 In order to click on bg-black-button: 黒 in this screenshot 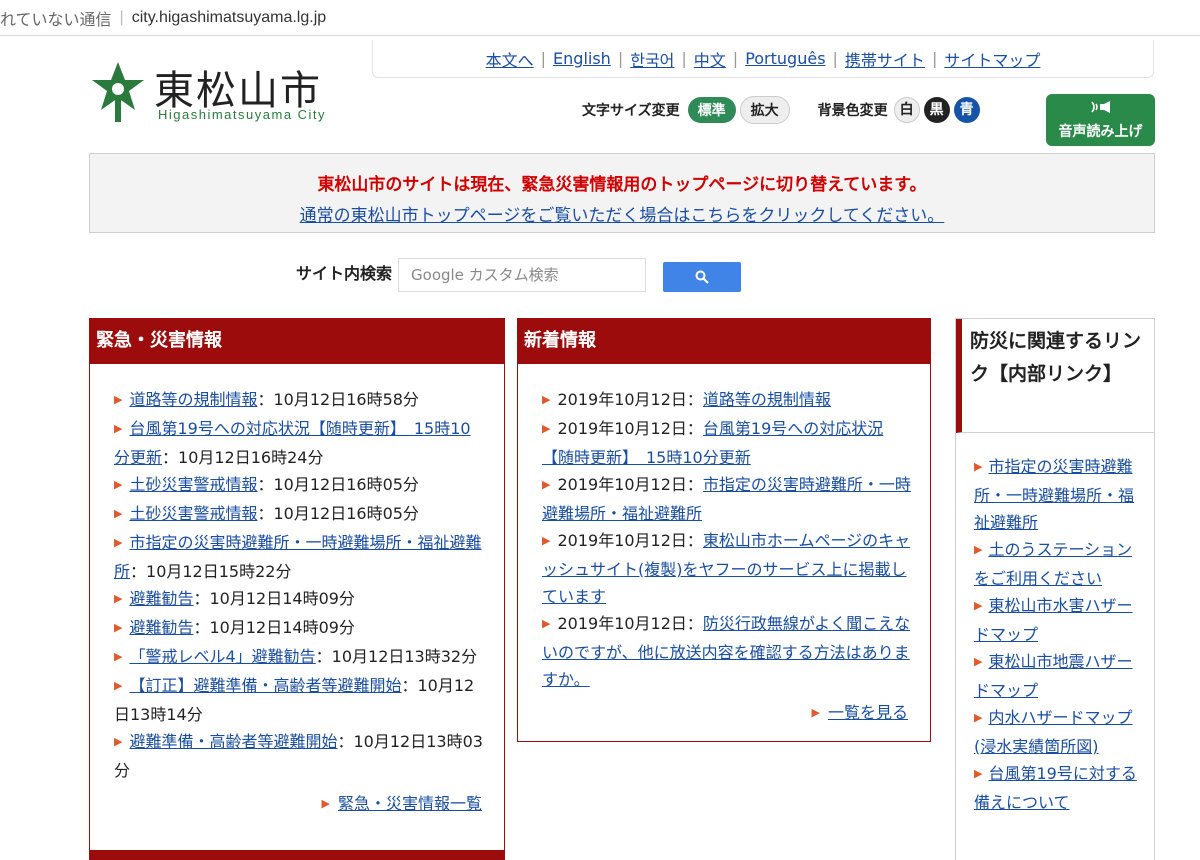, I will do `click(936, 110)`.